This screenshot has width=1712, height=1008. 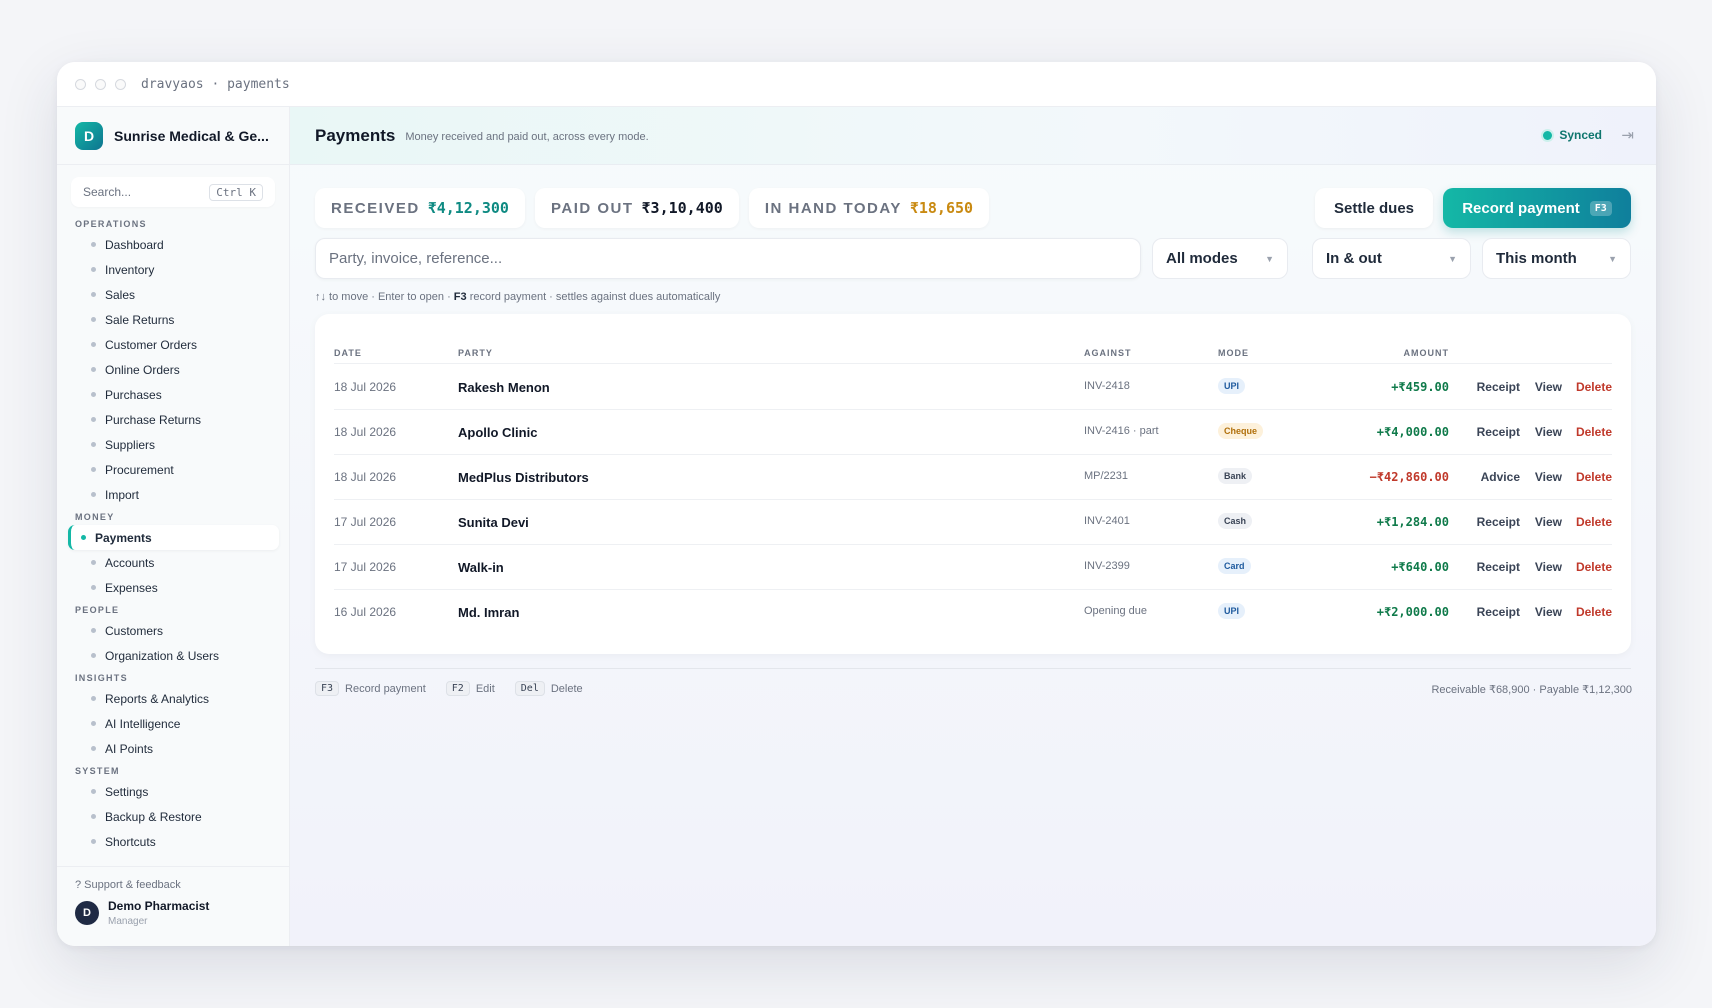 What do you see at coordinates (173, 494) in the screenshot?
I see `sidebar-item-import: Import` at bounding box center [173, 494].